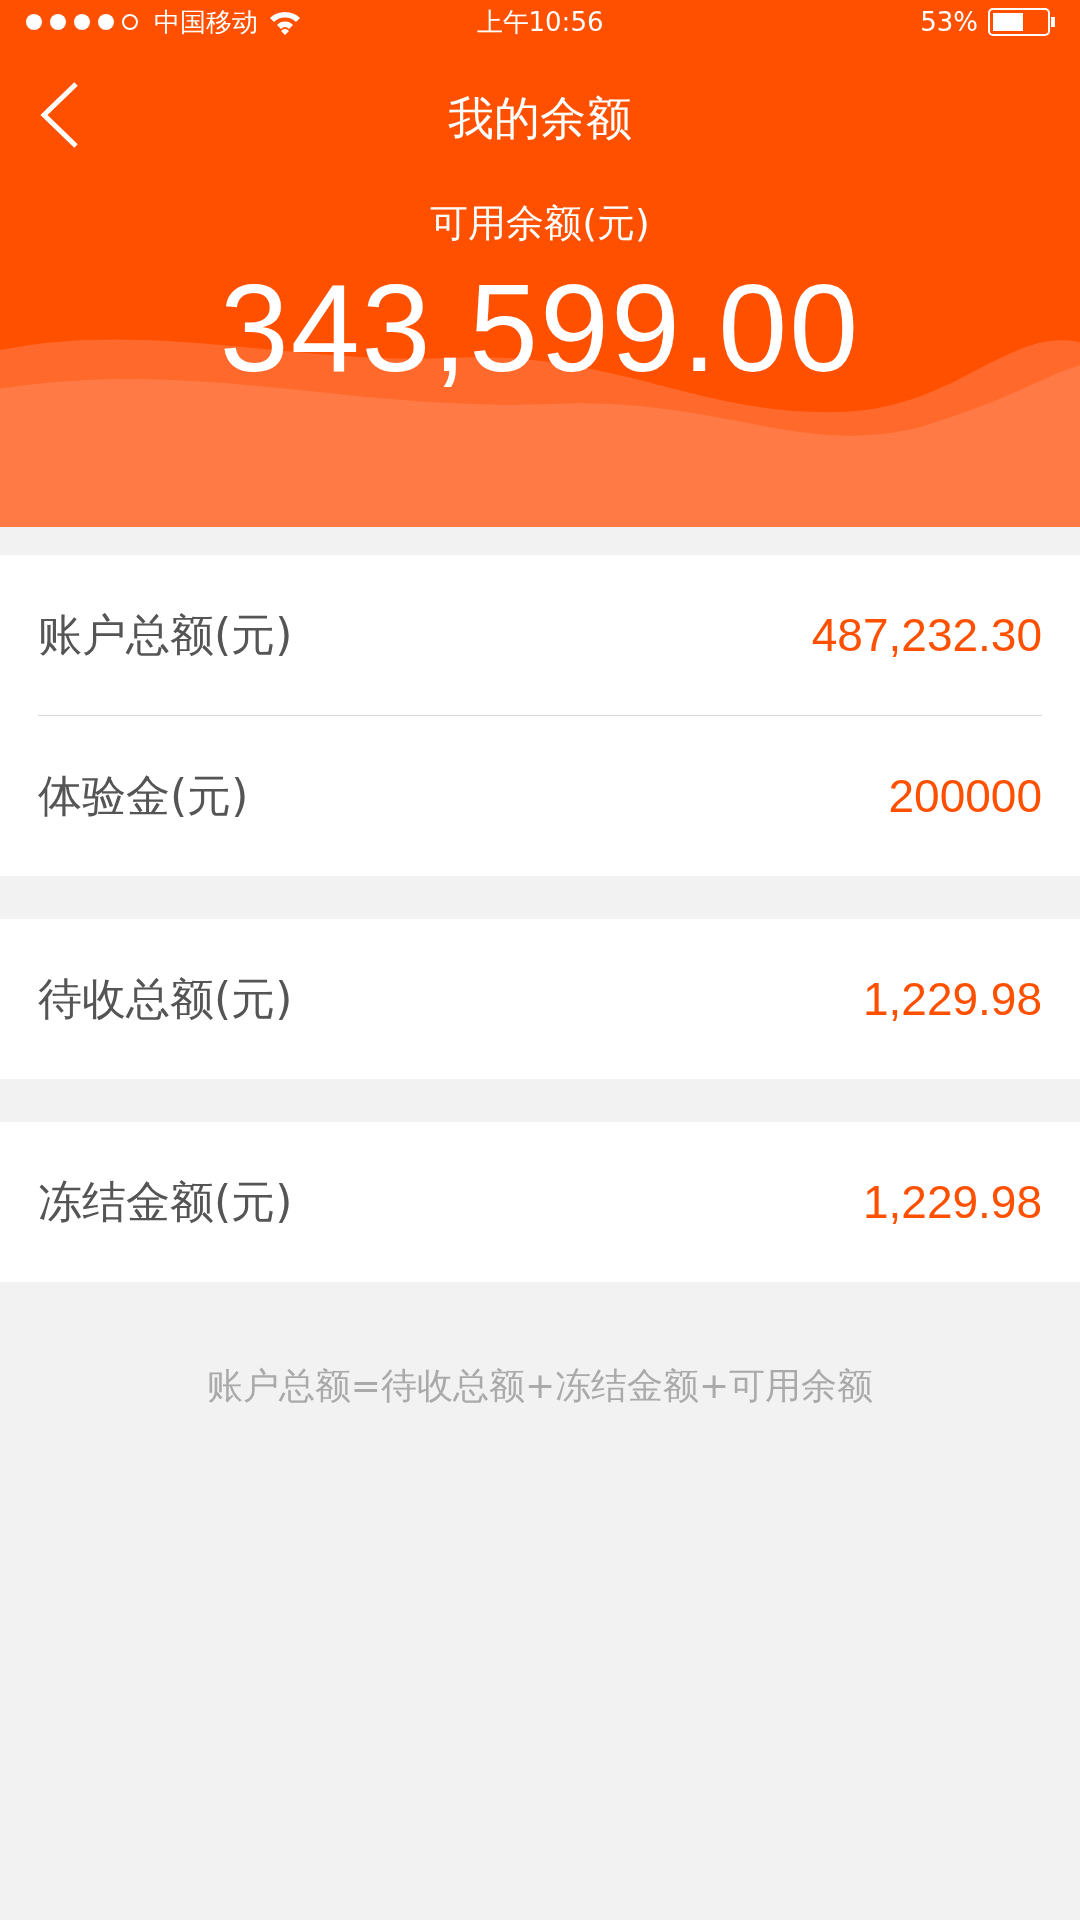  What do you see at coordinates (206, 22) in the screenshot?
I see `carrier-name: 中国移动` at bounding box center [206, 22].